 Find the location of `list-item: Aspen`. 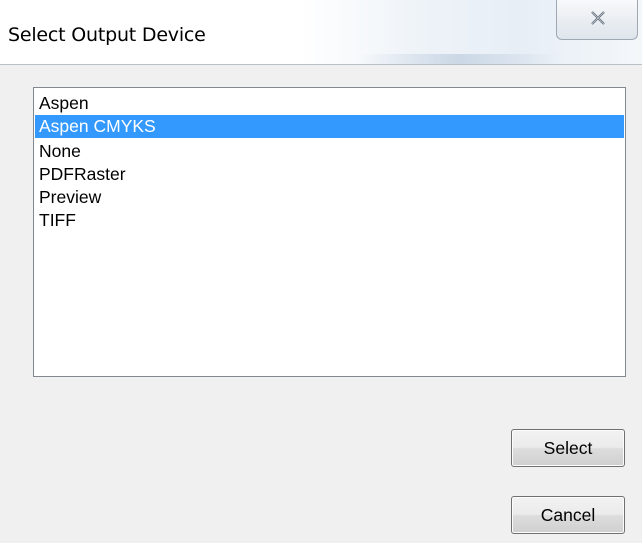

list-item: Aspen is located at coordinates (329, 103).